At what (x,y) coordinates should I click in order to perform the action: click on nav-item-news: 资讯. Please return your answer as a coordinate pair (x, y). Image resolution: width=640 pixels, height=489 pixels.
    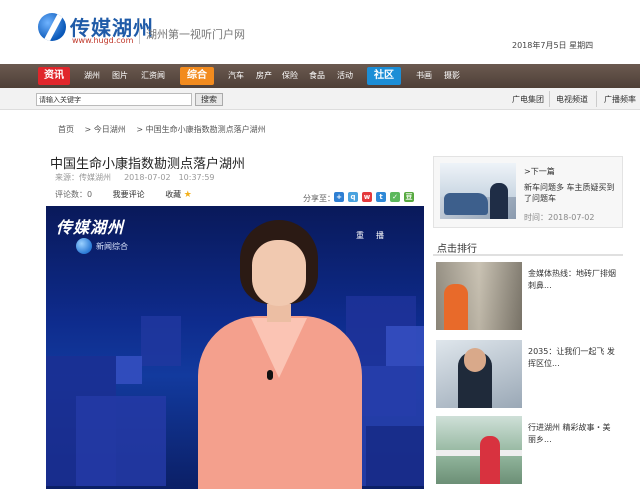
    Looking at the image, I should click on (54, 76).